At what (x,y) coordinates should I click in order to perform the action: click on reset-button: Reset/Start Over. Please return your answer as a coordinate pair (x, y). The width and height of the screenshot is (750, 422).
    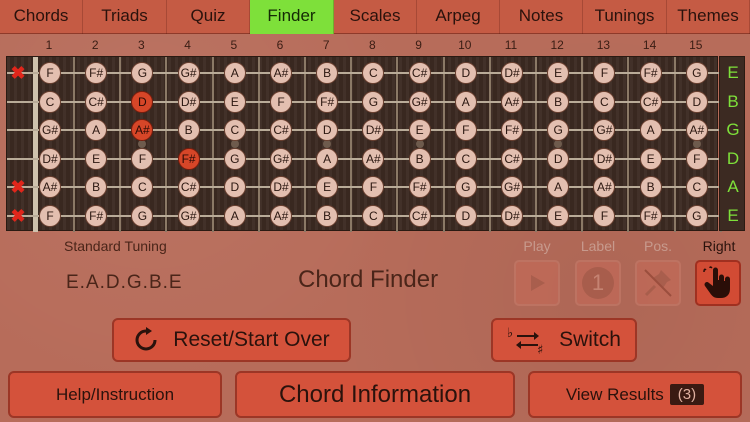
    Looking at the image, I should click on (231, 340).